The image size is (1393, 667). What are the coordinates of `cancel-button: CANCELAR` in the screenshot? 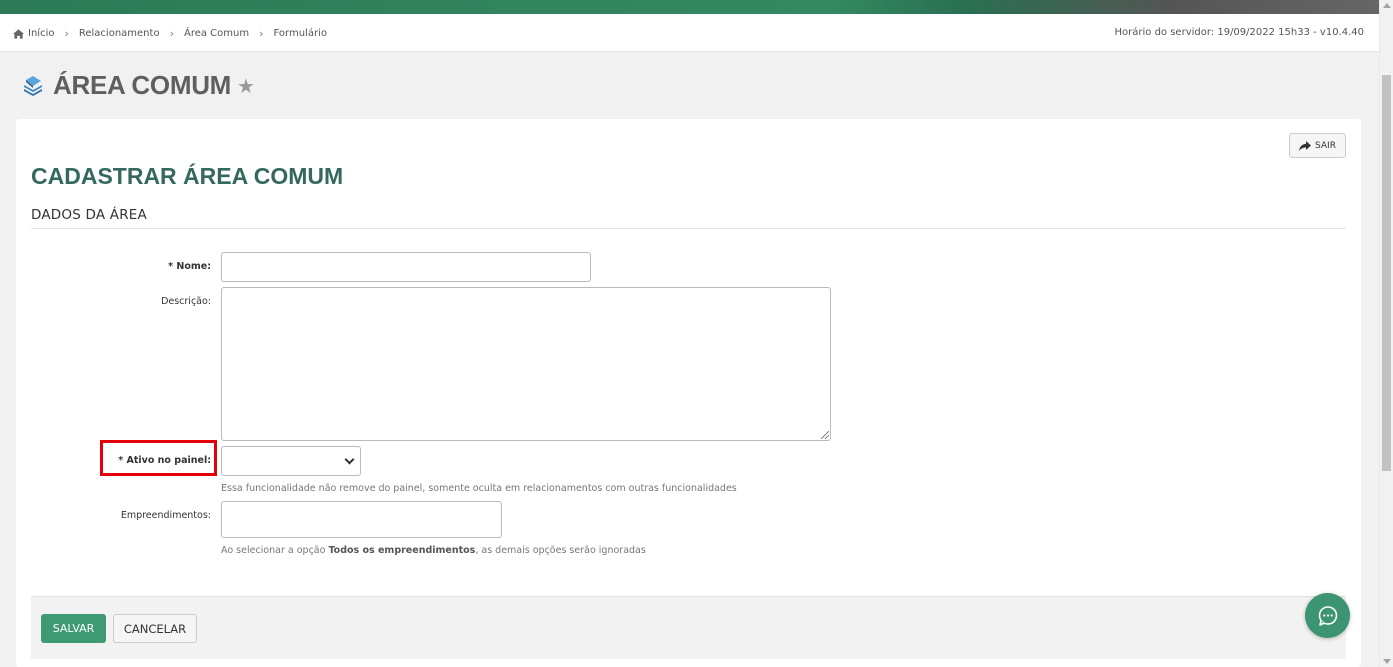 It's located at (155, 628).